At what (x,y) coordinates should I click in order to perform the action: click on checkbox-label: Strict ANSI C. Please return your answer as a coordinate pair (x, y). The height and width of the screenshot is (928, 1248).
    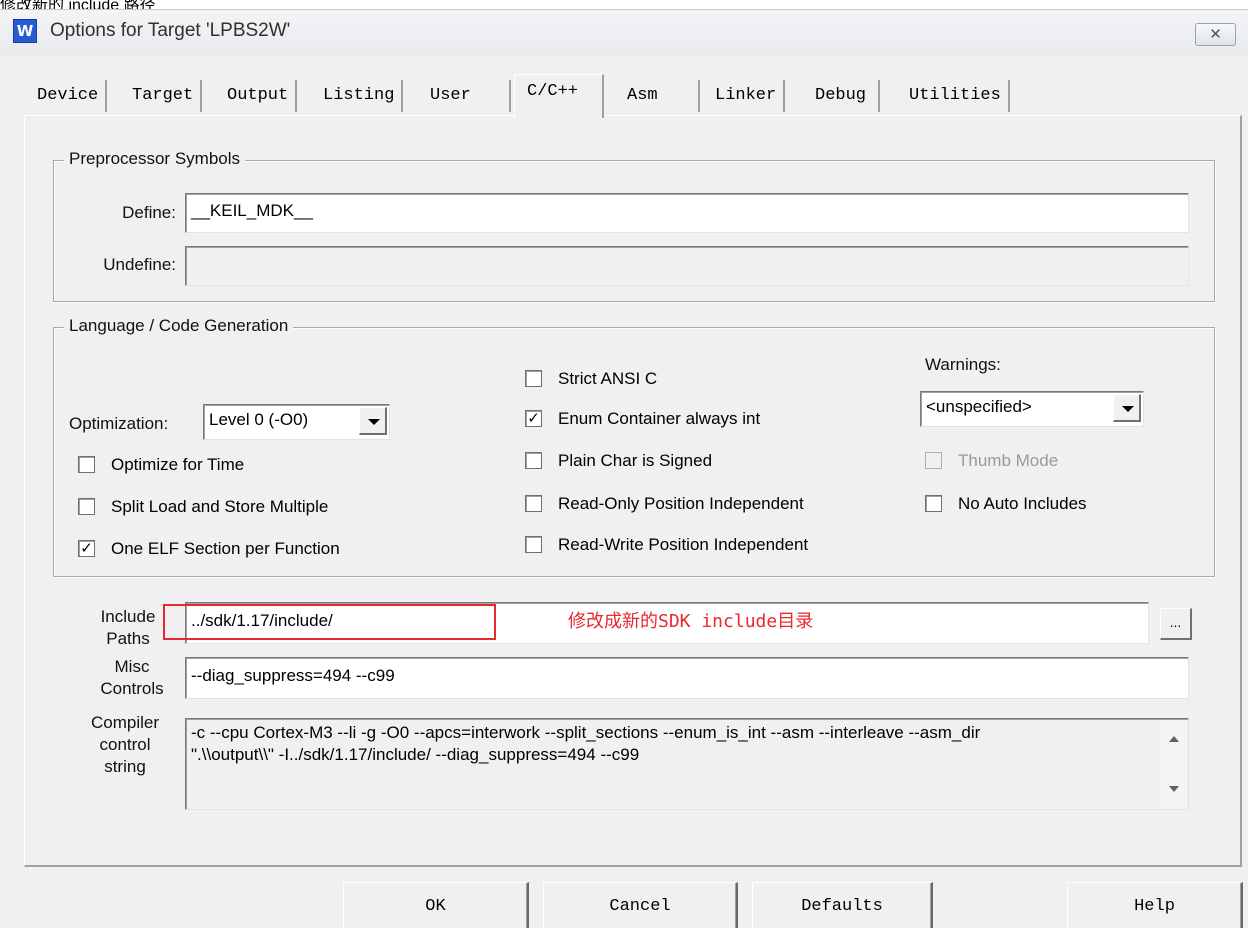
    Looking at the image, I should click on (608, 378).